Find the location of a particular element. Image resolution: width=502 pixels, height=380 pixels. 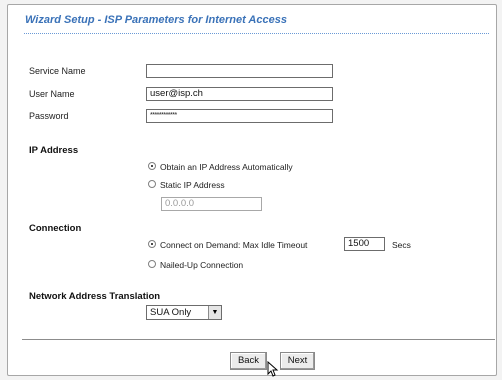

title-divider is located at coordinates (256, 33).